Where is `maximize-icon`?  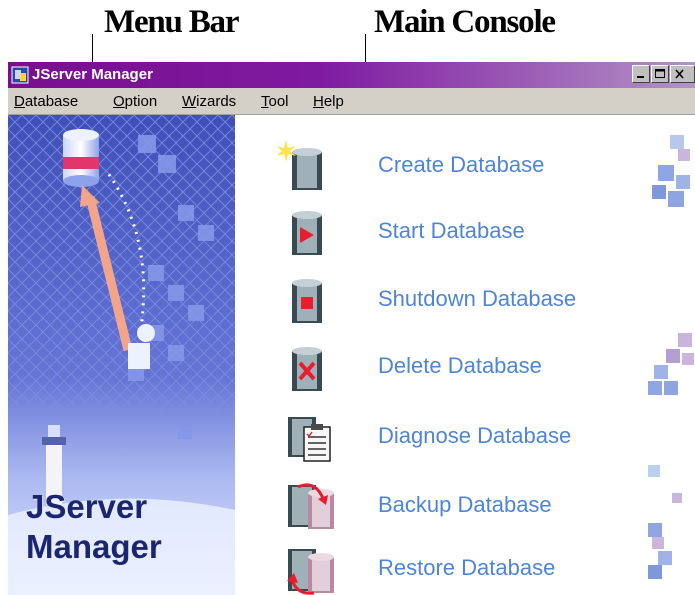 maximize-icon is located at coordinates (660, 74).